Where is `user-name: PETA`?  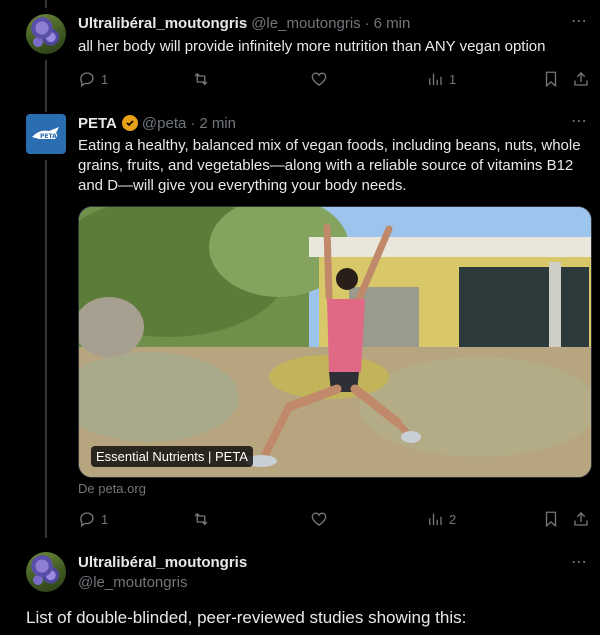
user-name: PETA is located at coordinates (97, 123).